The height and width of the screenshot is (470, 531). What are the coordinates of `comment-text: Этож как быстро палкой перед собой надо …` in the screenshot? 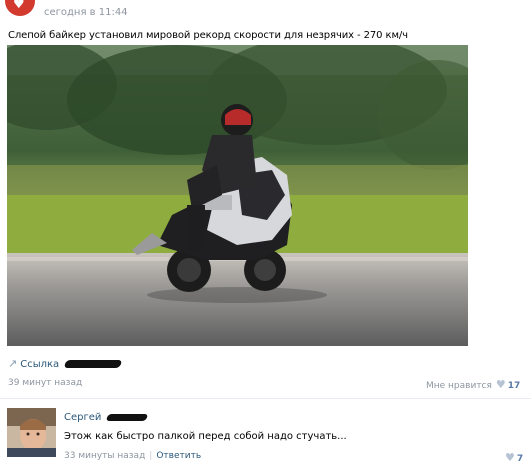 It's located at (205, 436).